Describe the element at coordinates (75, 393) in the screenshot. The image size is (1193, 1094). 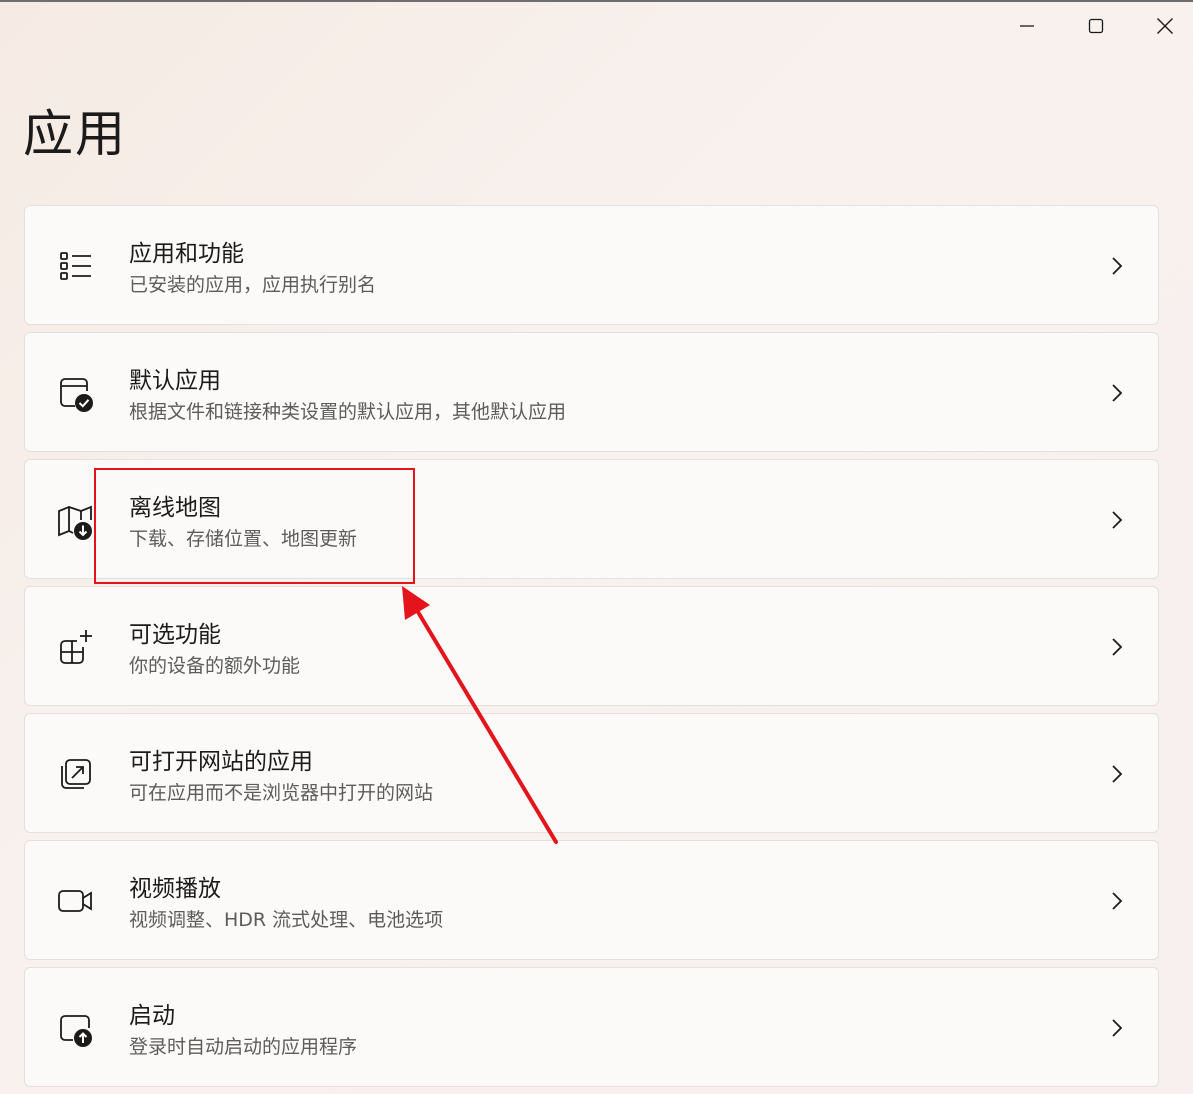
I see `default-apps-icon` at that location.